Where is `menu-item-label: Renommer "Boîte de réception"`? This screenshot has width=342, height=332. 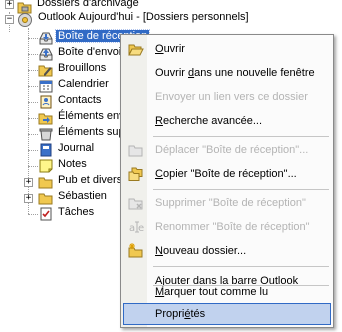
menu-item-label: Renommer "Boîte de réception" is located at coordinates (232, 227).